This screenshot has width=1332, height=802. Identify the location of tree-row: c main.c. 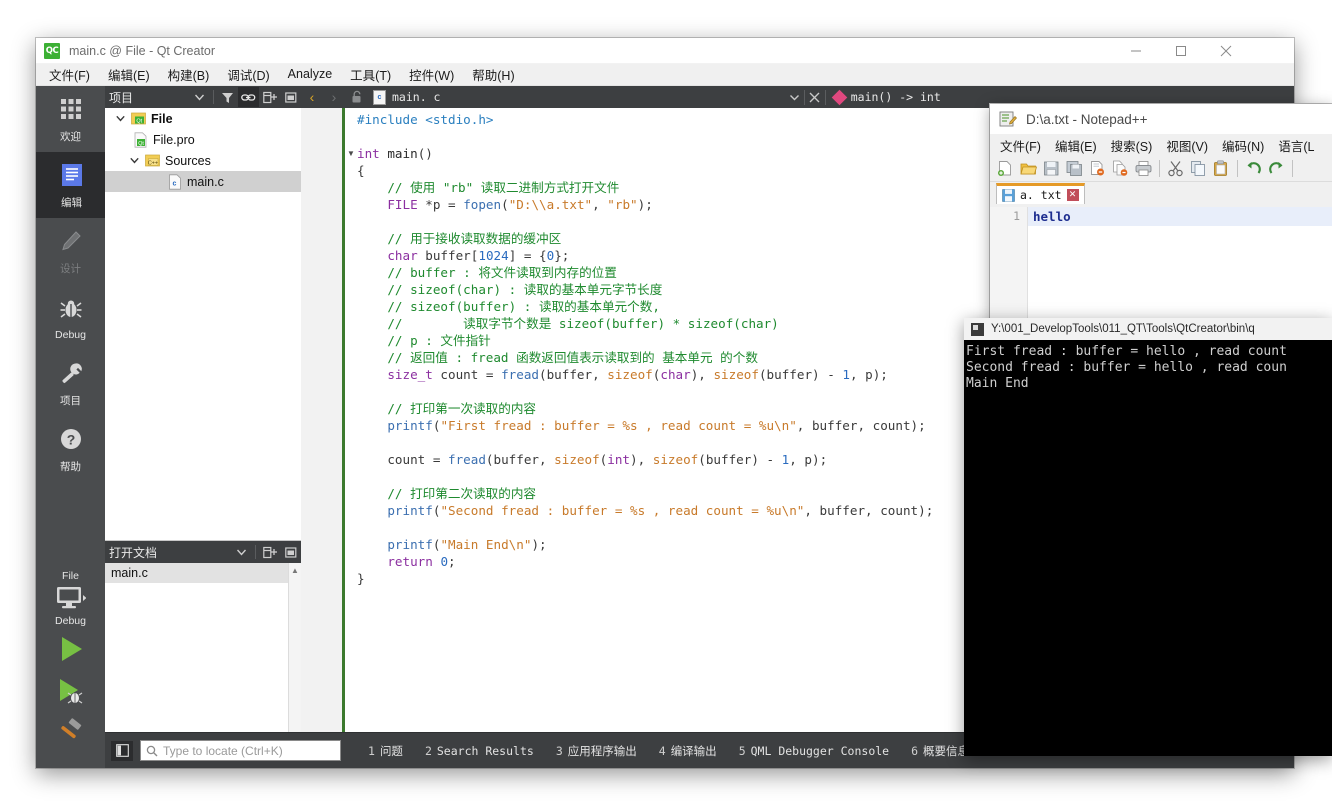
(203, 181).